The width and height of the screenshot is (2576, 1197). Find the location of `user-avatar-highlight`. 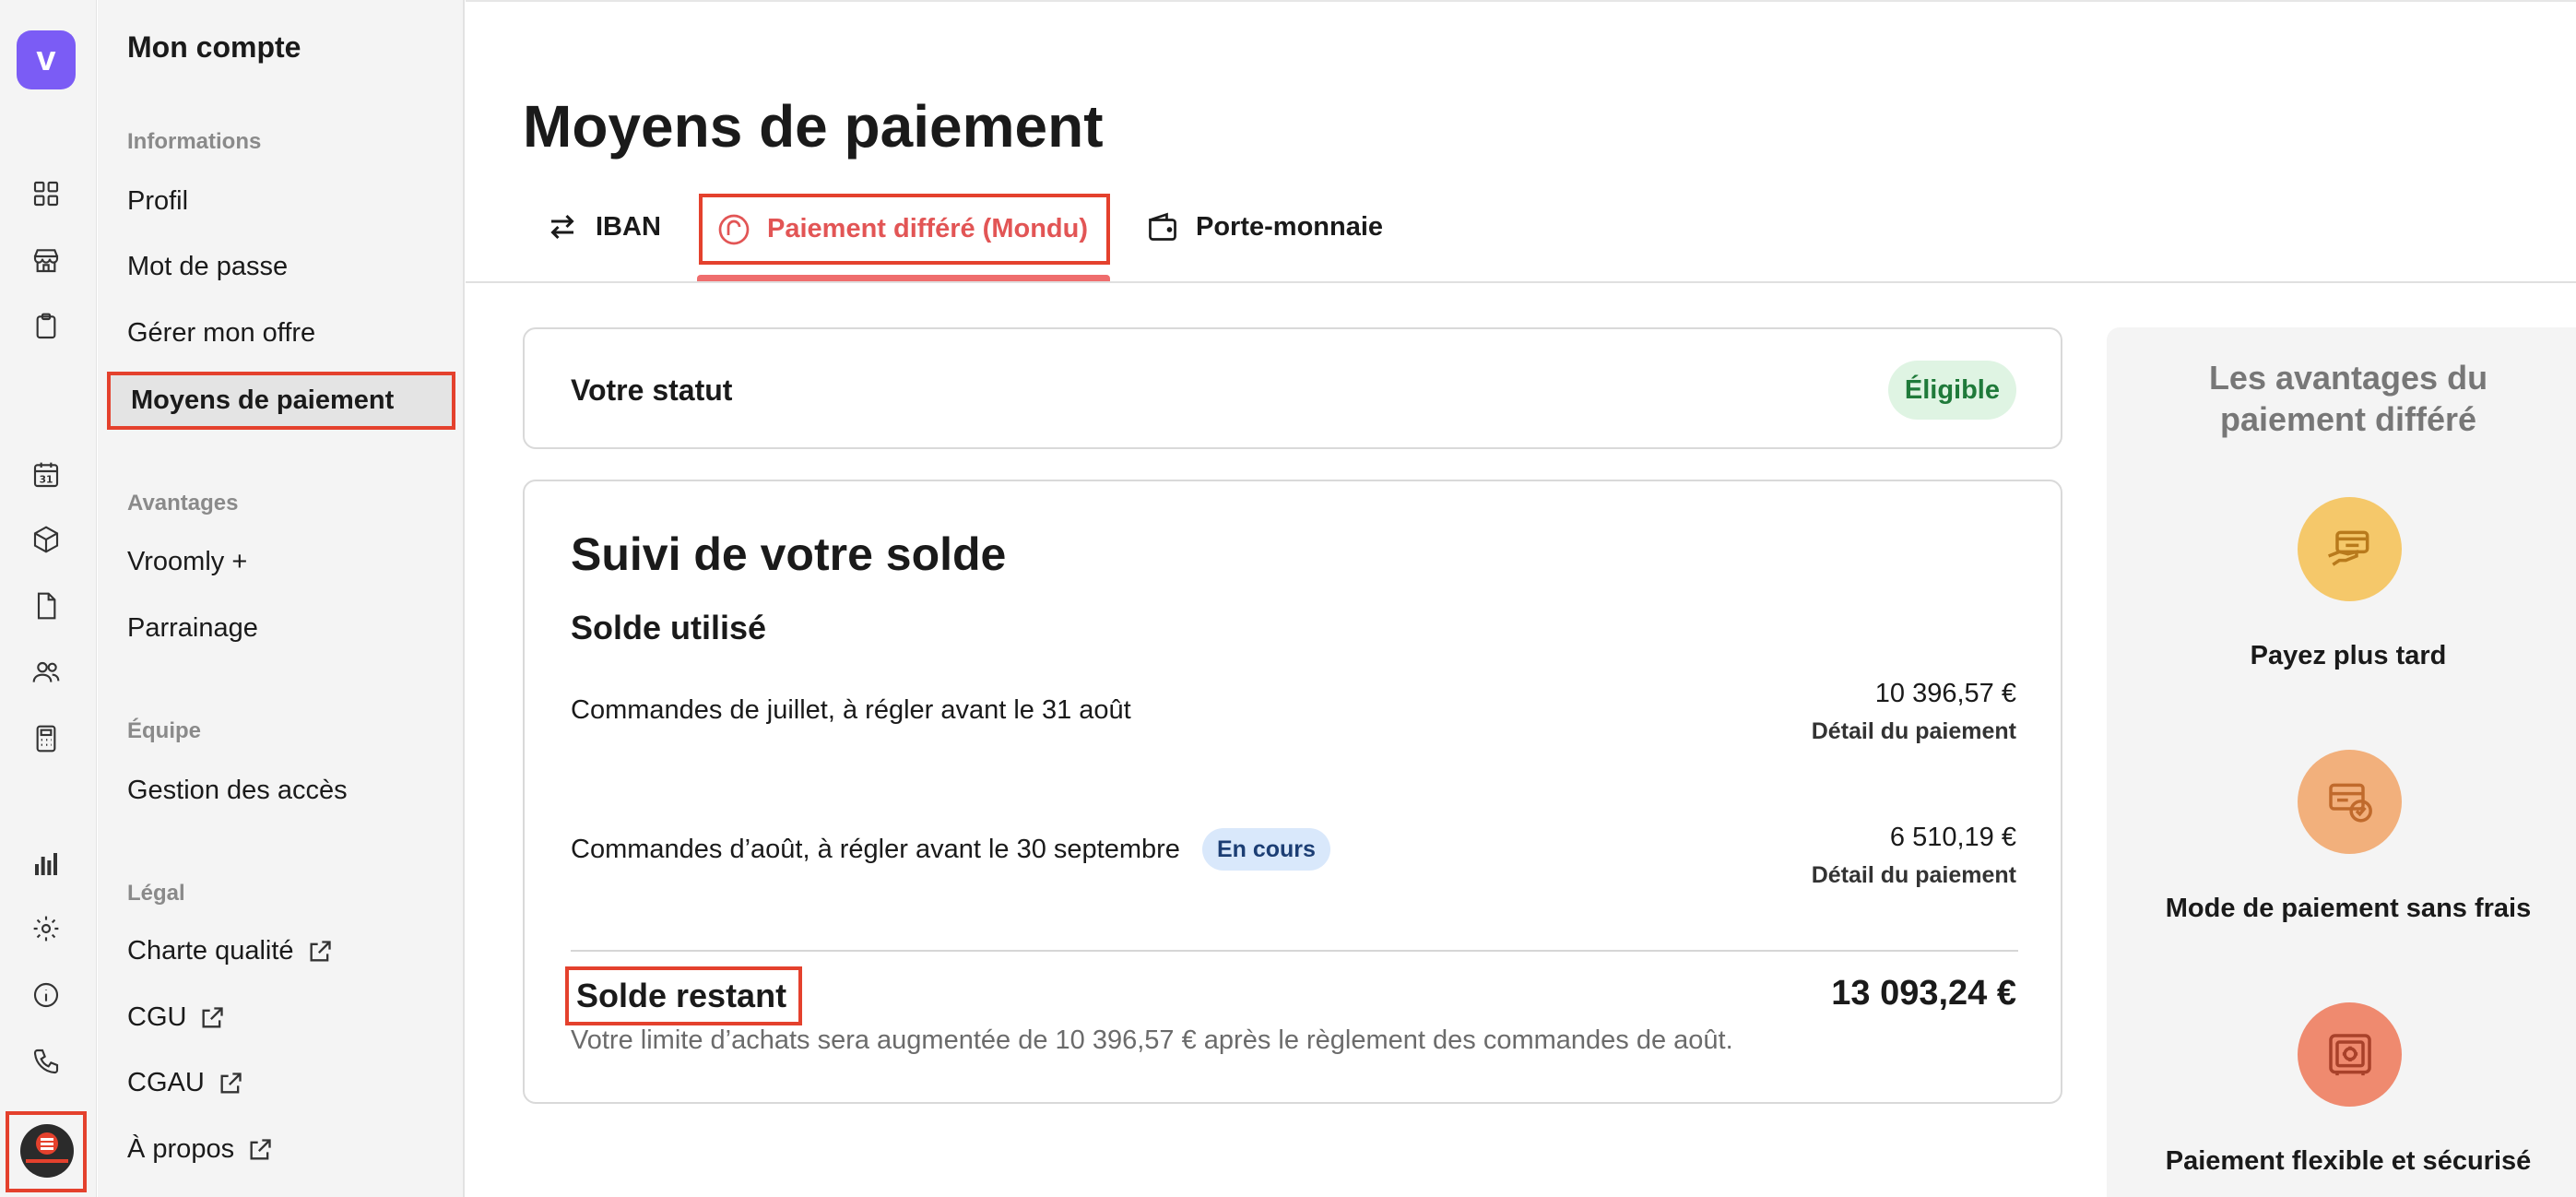

user-avatar-highlight is located at coordinates (46, 1151).